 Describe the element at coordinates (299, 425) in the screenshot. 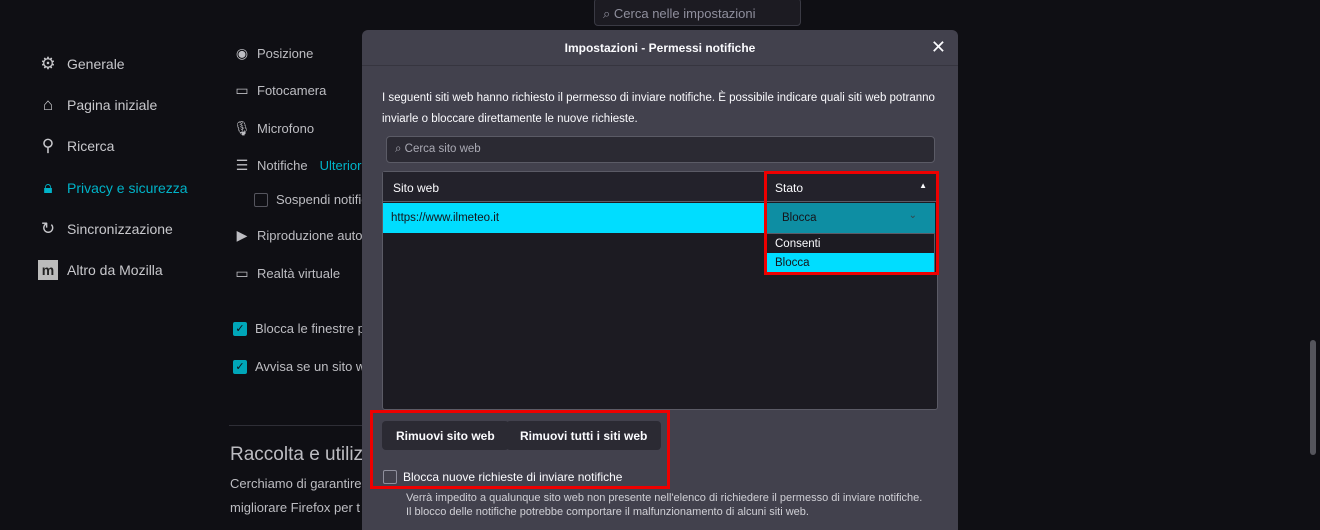

I see `divider` at that location.